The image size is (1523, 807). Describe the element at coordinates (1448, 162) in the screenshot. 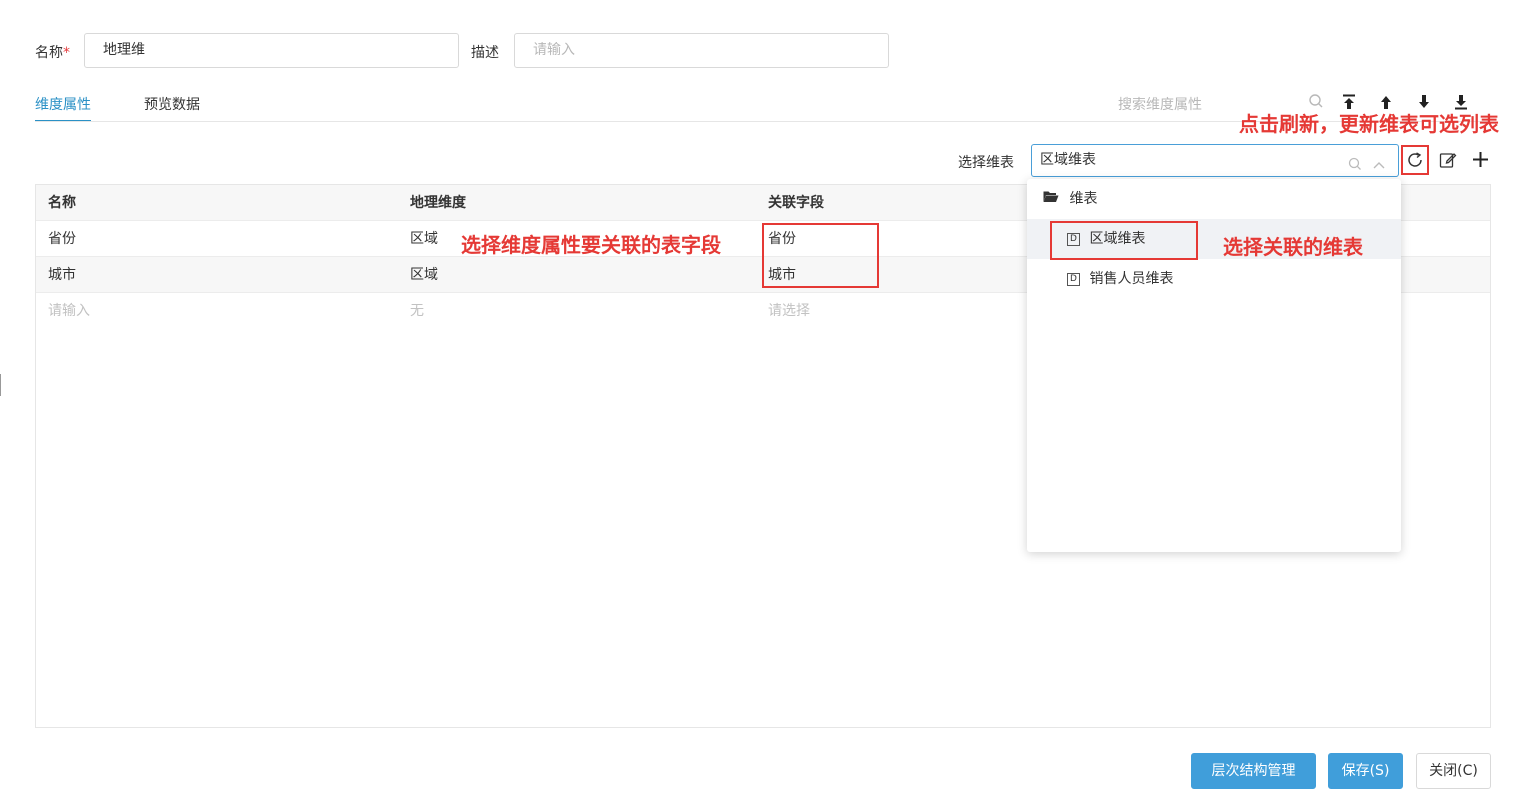

I see `edit-icon` at that location.